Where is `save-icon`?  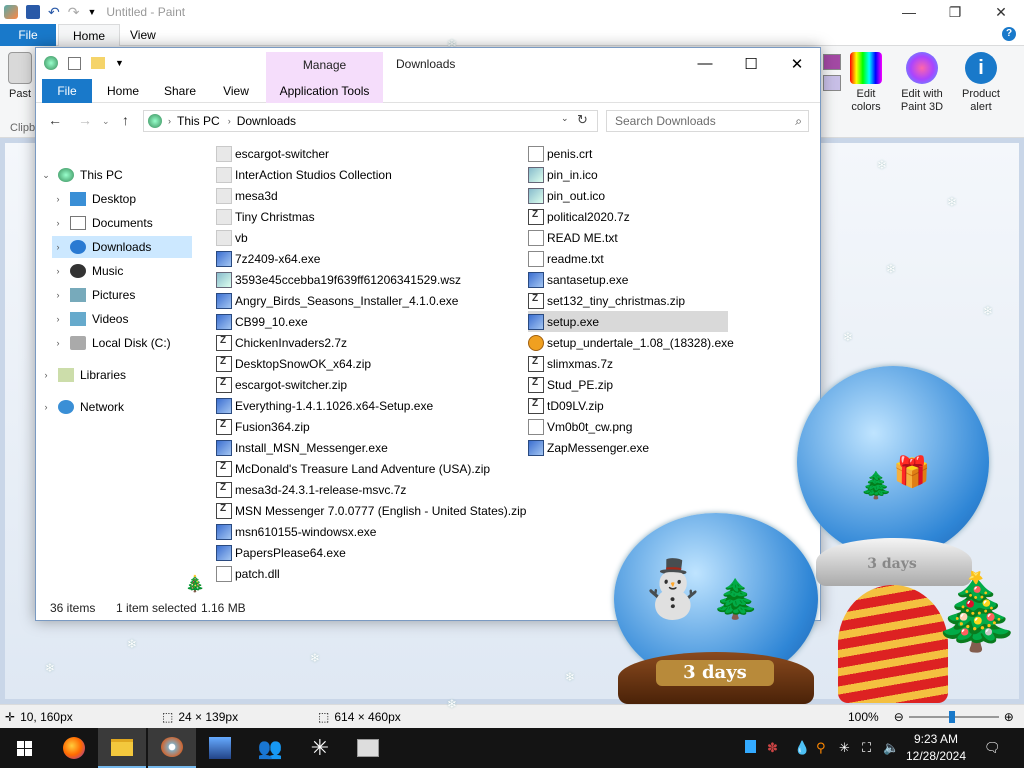 save-icon is located at coordinates (33, 12).